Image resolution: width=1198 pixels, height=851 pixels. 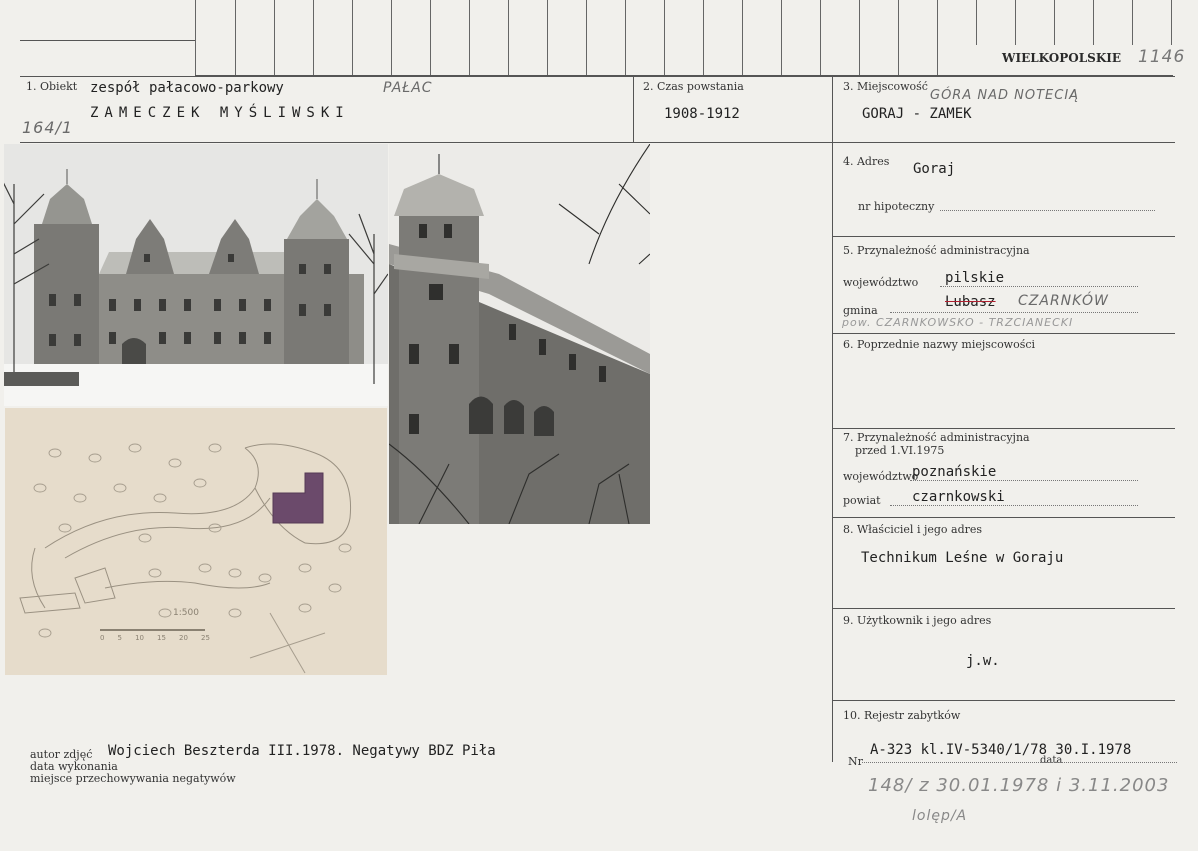 I want to click on old-woj-dots, so click(x=1024, y=480).